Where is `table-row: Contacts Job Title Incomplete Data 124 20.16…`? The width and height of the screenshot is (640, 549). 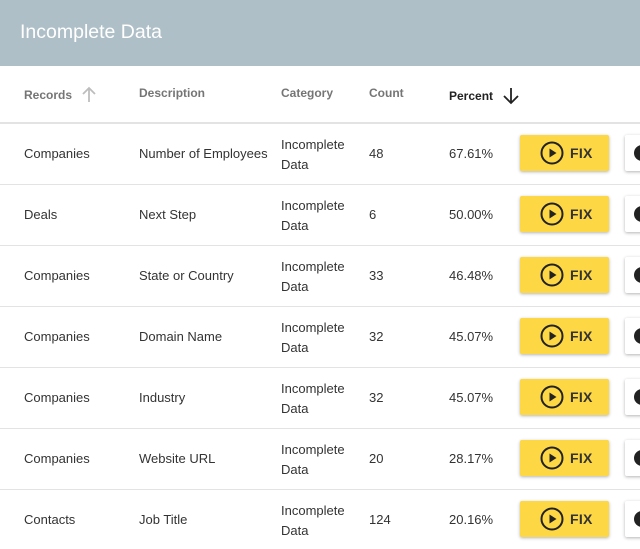 table-row: Contacts Job Title Incomplete Data 124 20.16… is located at coordinates (320, 519).